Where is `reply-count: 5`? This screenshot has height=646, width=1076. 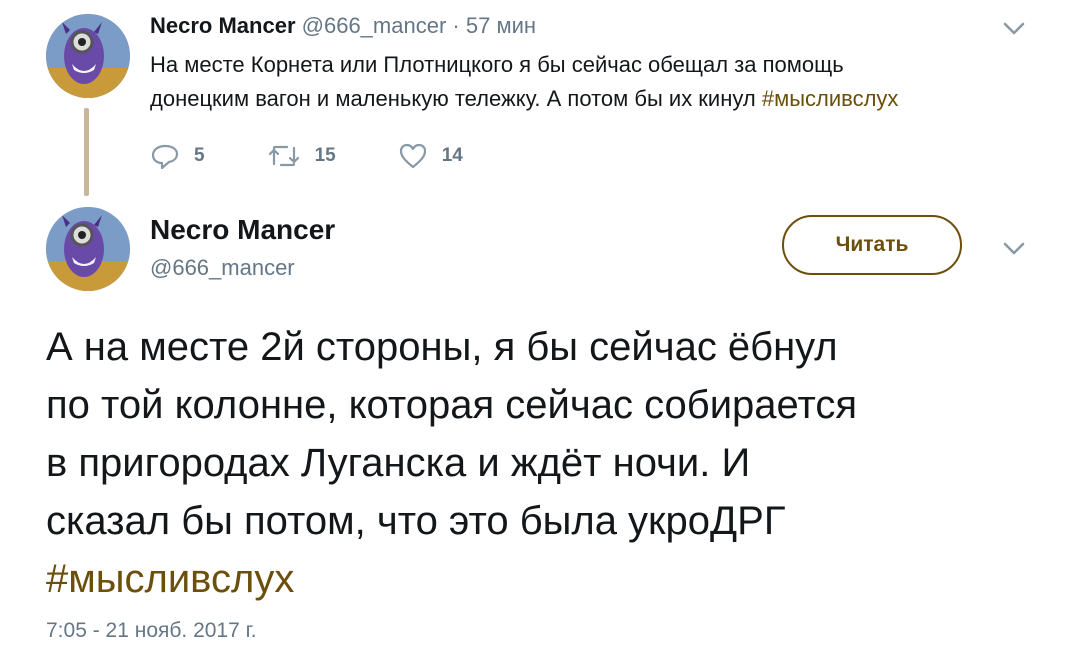
reply-count: 5 is located at coordinates (199, 155).